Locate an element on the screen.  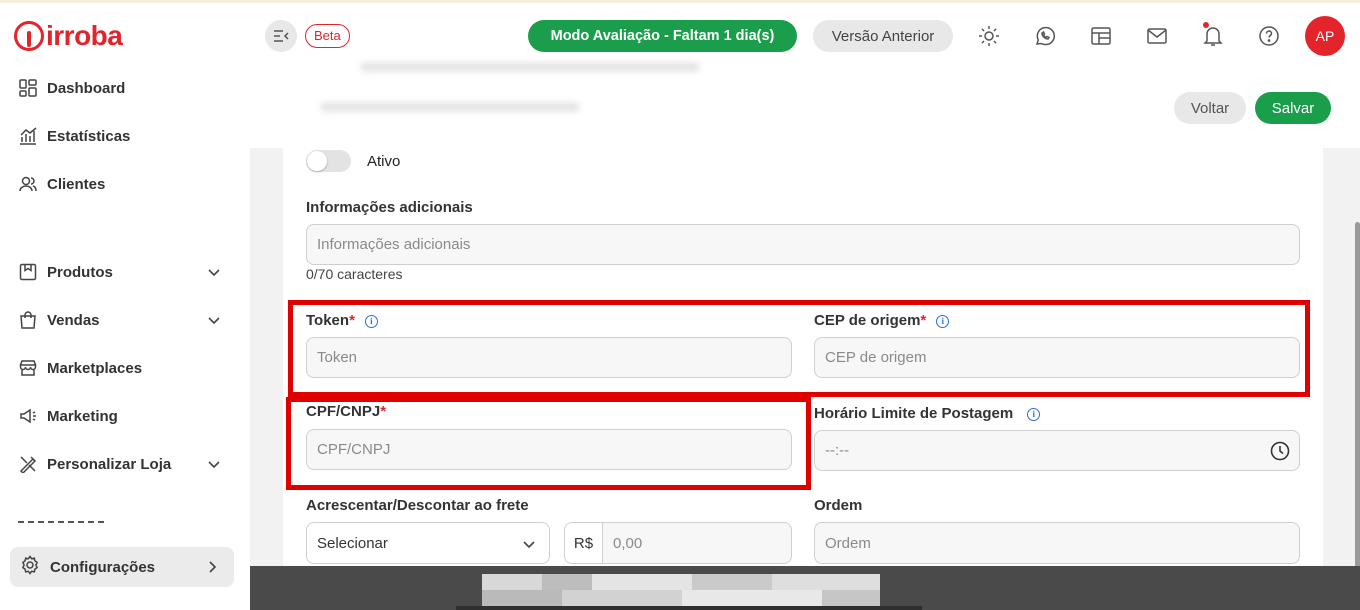
additional-info-field: Informações adicionais is located at coordinates (803, 244).